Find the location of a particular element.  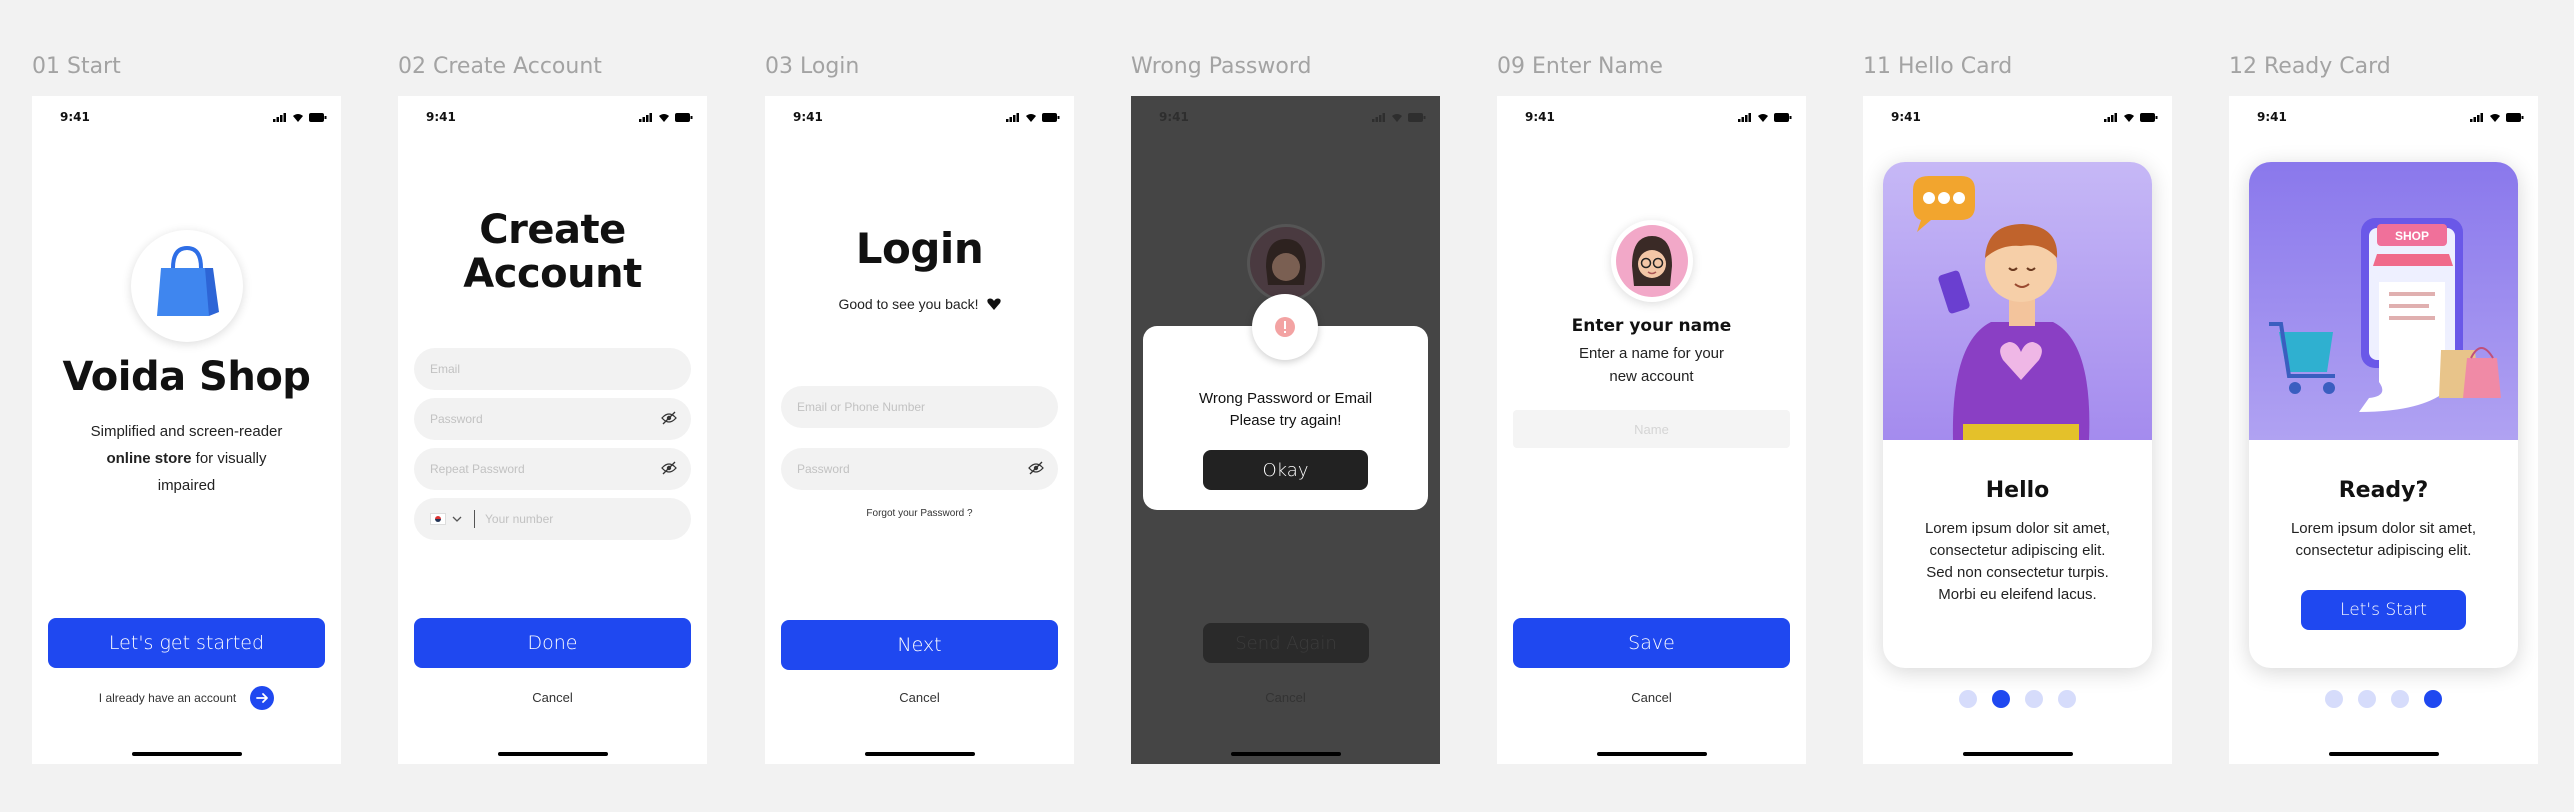

country-flag-icon is located at coordinates (438, 519).